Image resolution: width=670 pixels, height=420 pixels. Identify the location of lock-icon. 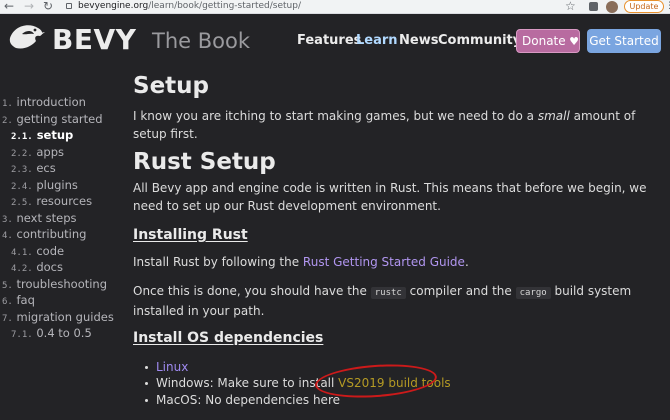
(69, 6).